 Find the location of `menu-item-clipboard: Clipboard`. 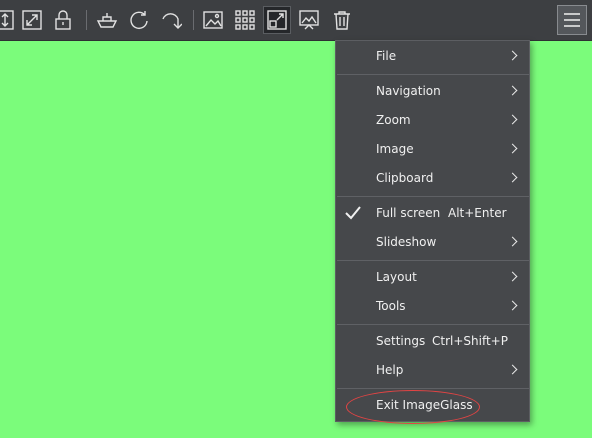

menu-item-clipboard: Clipboard is located at coordinates (432, 178).